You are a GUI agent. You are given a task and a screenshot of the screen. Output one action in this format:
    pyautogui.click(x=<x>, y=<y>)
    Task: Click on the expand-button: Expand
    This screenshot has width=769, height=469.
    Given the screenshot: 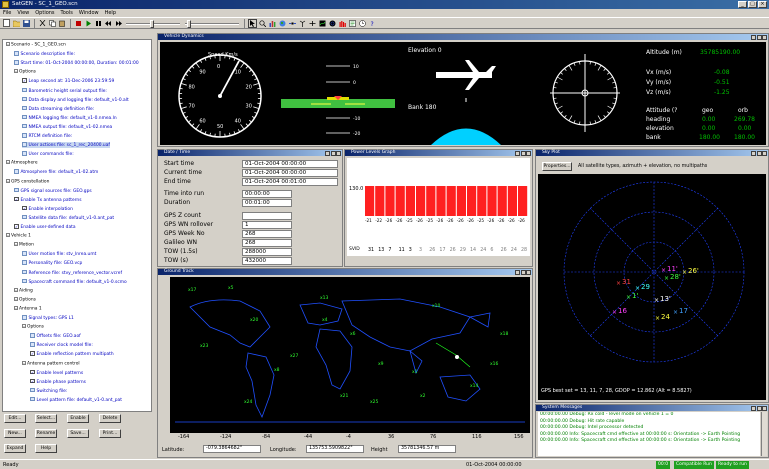 What is the action you would take?
    pyautogui.click(x=15, y=448)
    